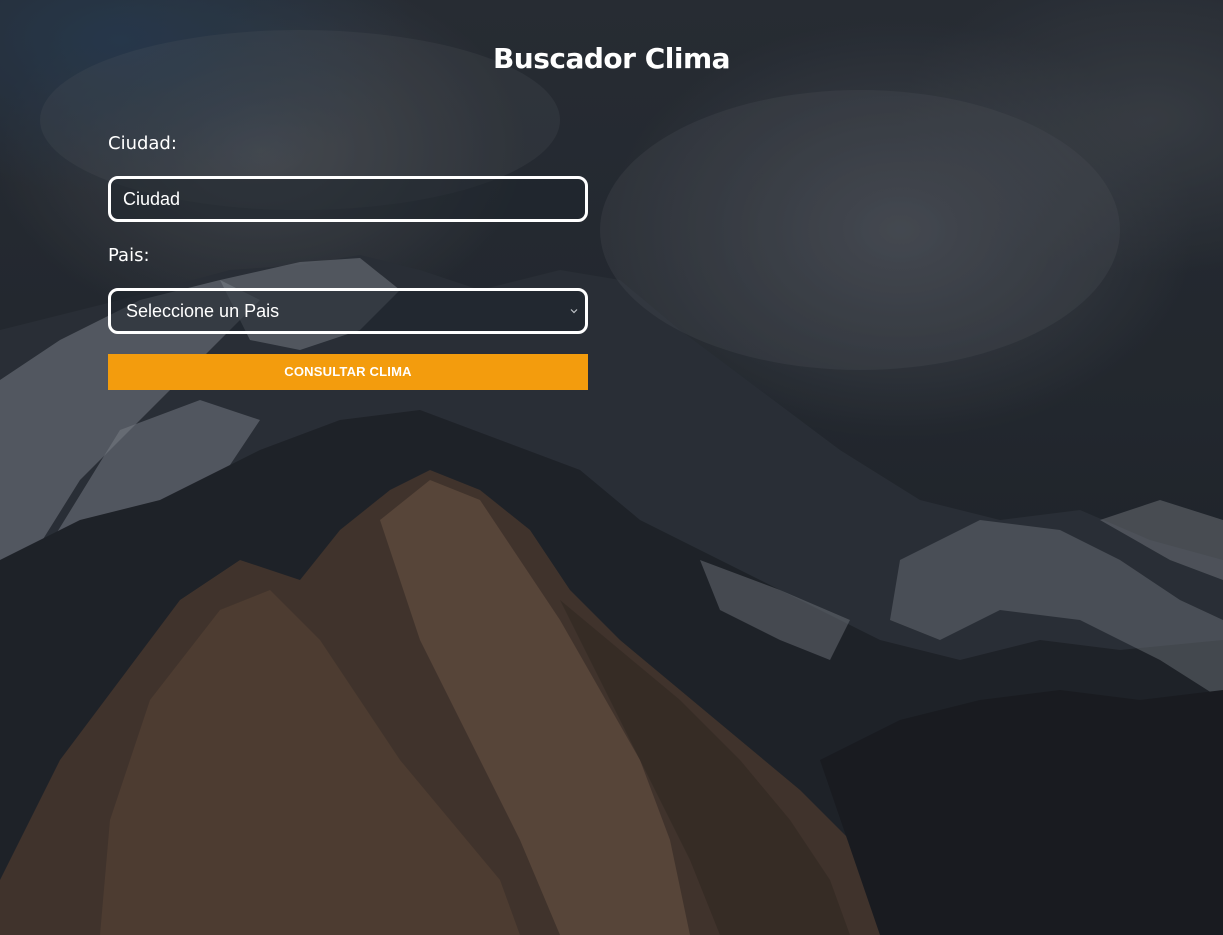 This screenshot has height=935, width=1223. Describe the element at coordinates (611, 58) in the screenshot. I see `page-title: Buscador Clima` at that location.